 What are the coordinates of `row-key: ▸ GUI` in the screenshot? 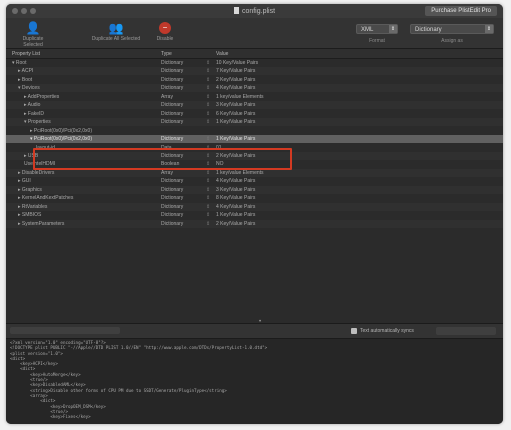 It's located at (24, 181).